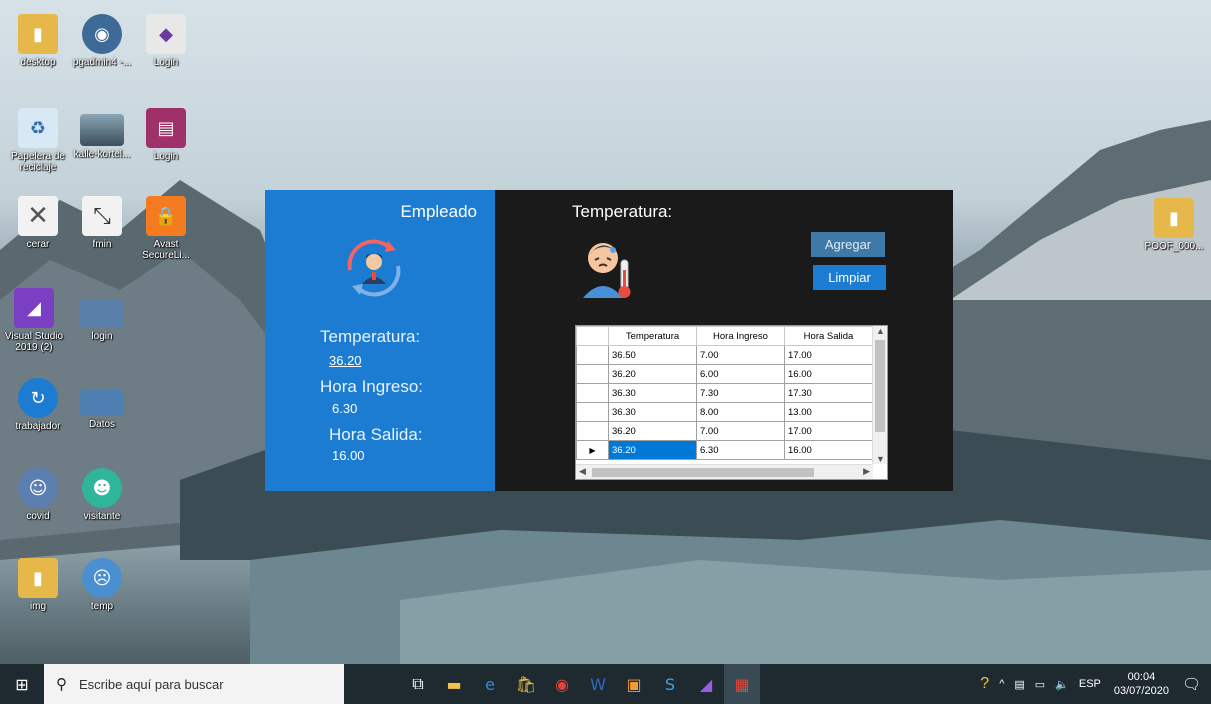  What do you see at coordinates (38, 128) in the screenshot?
I see `recycle-bin-icon: ♻` at bounding box center [38, 128].